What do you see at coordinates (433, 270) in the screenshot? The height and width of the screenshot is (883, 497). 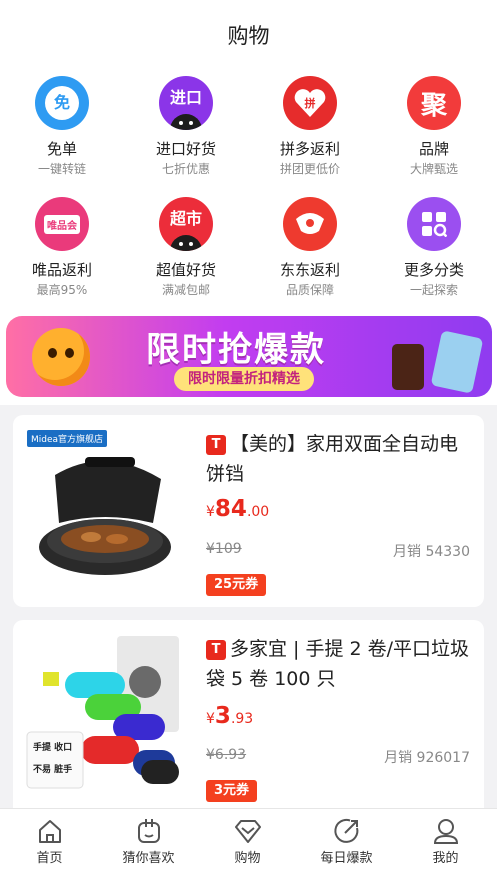 I see `category-label: 更多分类` at bounding box center [433, 270].